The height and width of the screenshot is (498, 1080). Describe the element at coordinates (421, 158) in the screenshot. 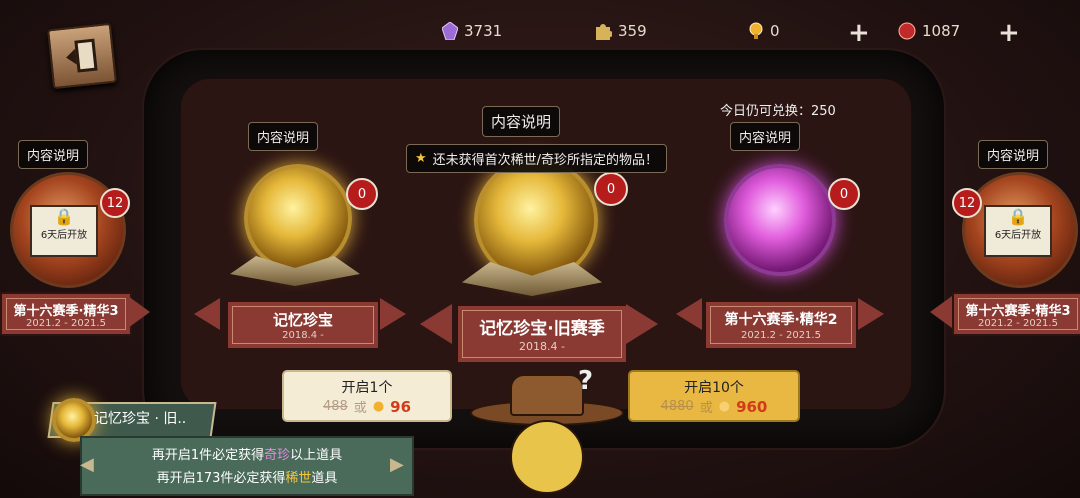

I see `star-icon: ★` at that location.